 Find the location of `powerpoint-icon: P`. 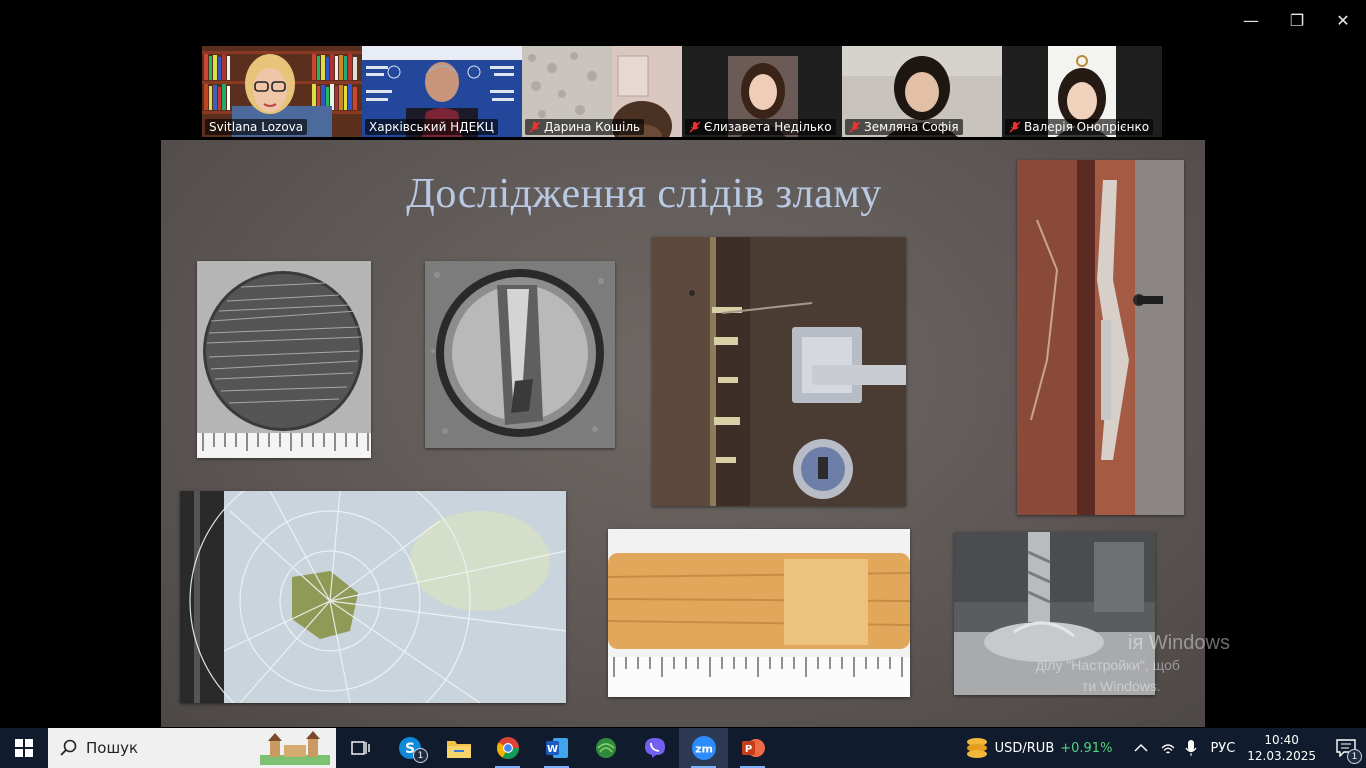

powerpoint-icon: P is located at coordinates (753, 748).